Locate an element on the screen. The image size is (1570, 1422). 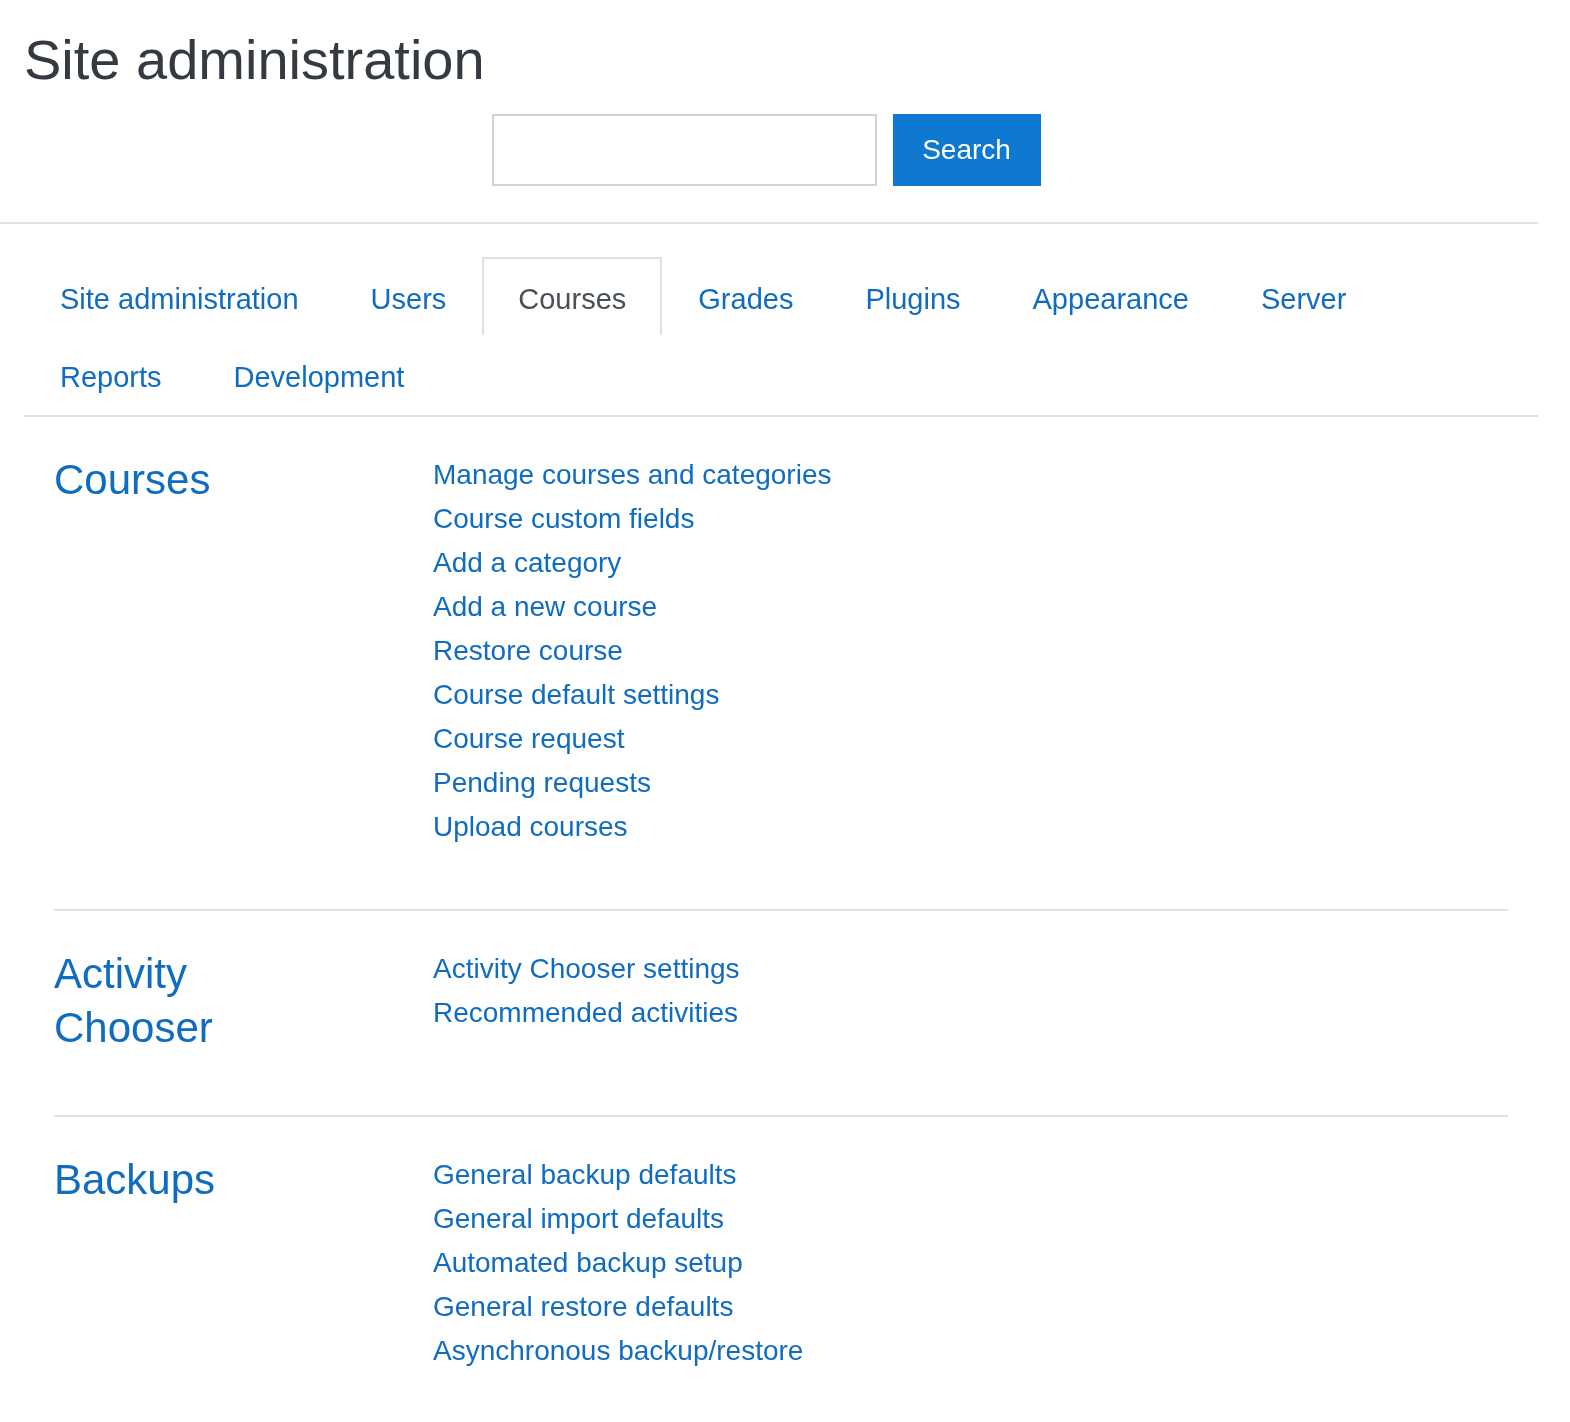
section-heading: Activity Chooser is located at coordinates (243, 1001).